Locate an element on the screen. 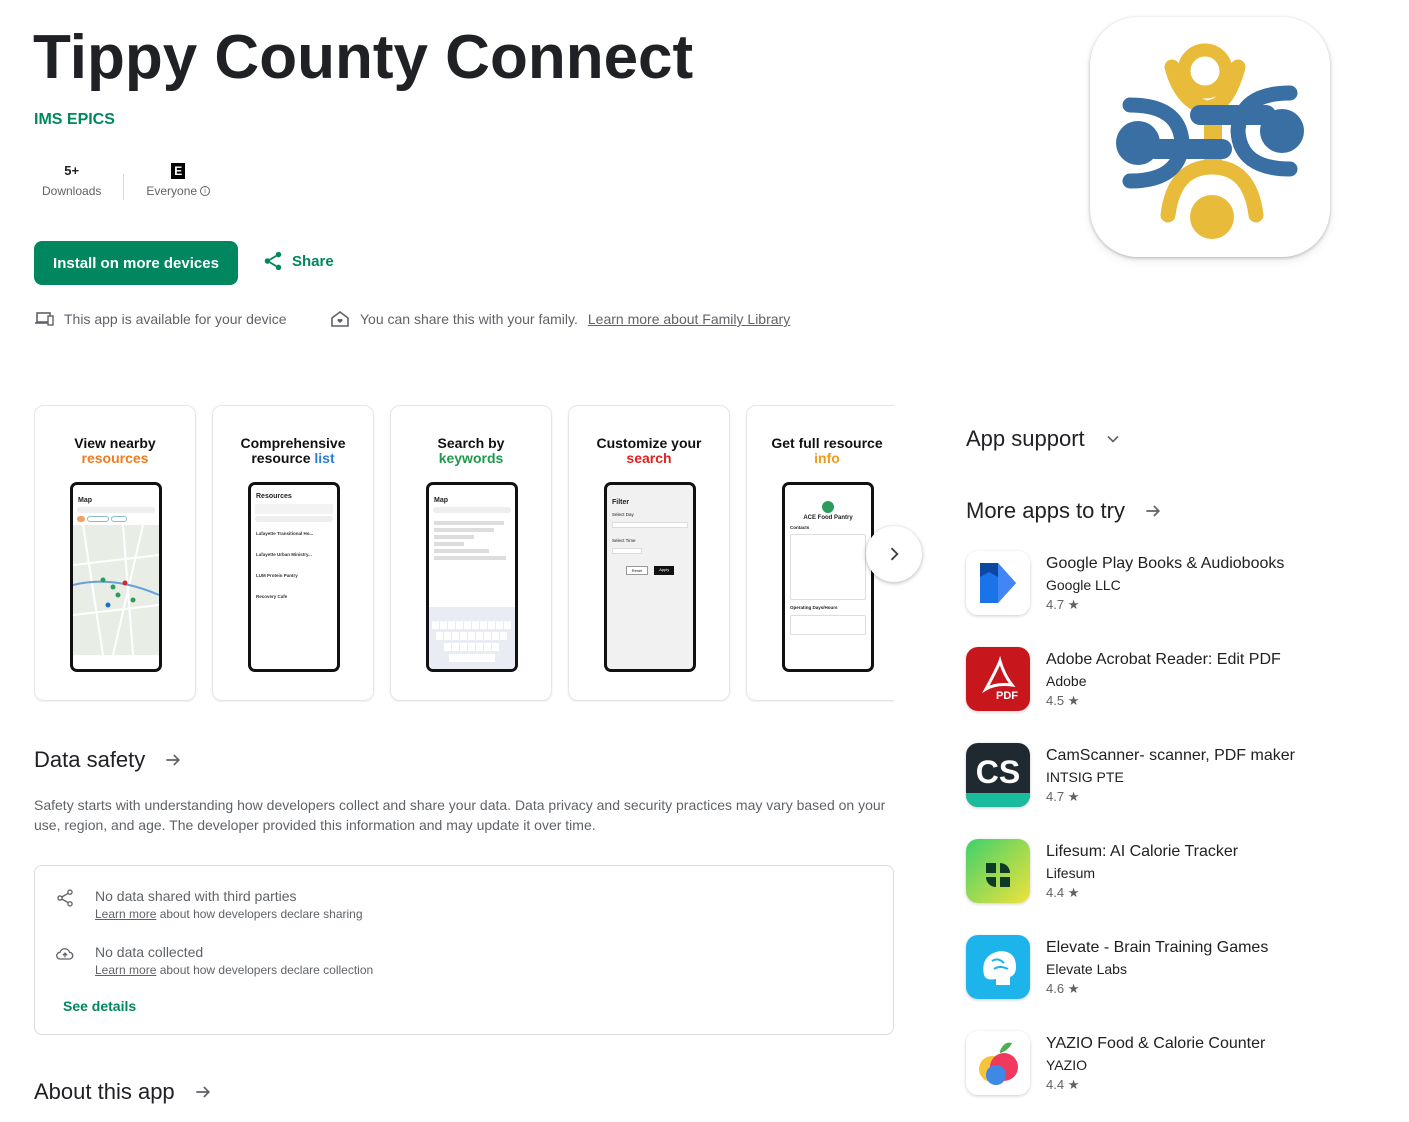 This screenshot has width=1409, height=1122. yazio-icon is located at coordinates (998, 1063).